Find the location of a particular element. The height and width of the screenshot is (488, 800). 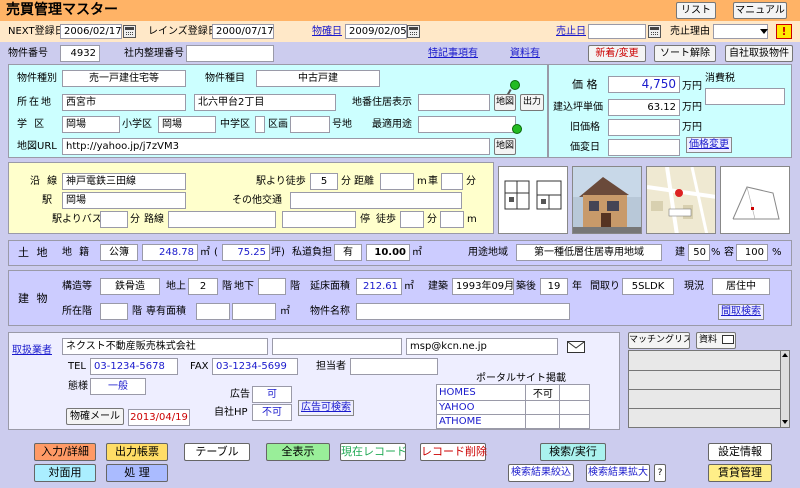

company2-field is located at coordinates (337, 346).